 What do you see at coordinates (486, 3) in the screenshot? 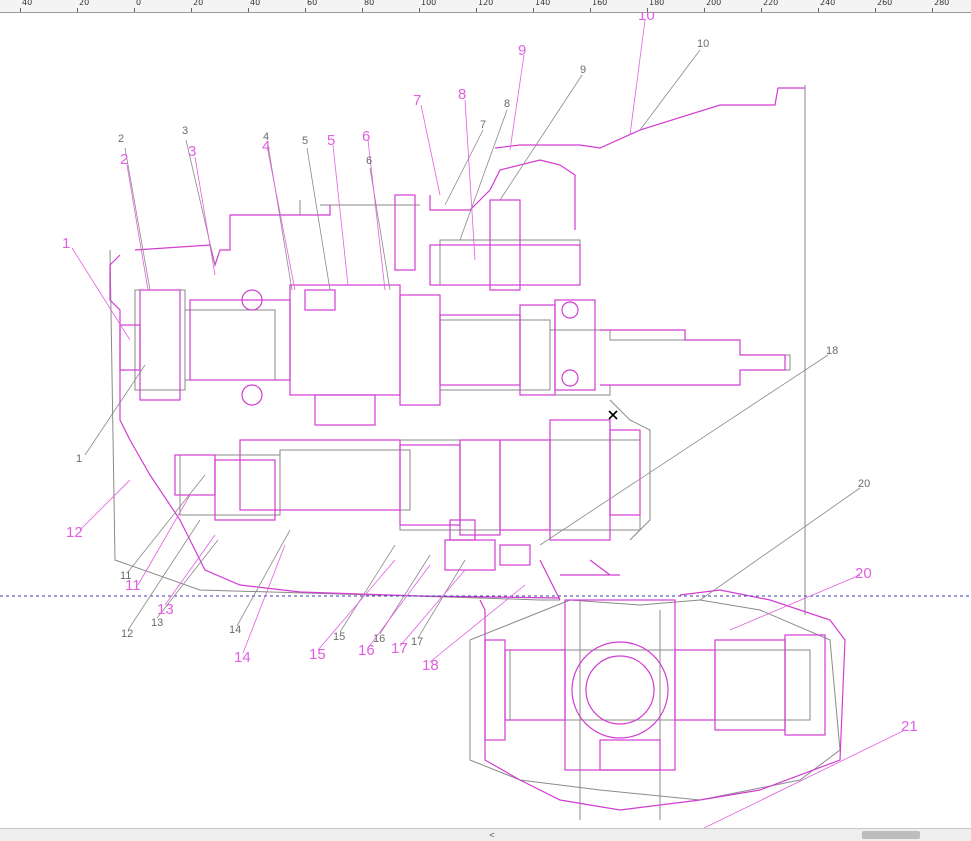
I see `ruler-tick-label: 120` at bounding box center [486, 3].